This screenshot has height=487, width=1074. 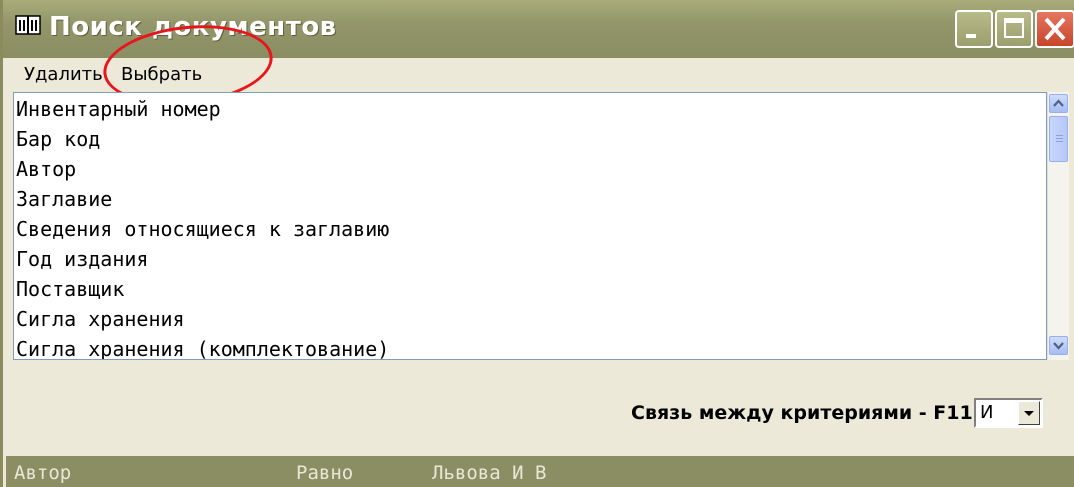 I want to click on dropdown-button, so click(x=1029, y=413).